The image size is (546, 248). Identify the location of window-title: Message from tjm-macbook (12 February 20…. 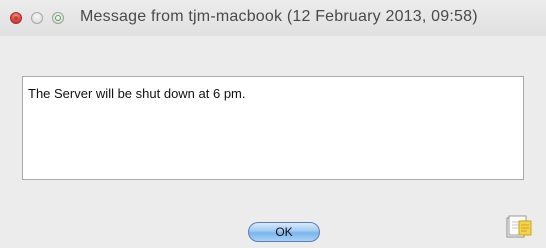
(279, 16).